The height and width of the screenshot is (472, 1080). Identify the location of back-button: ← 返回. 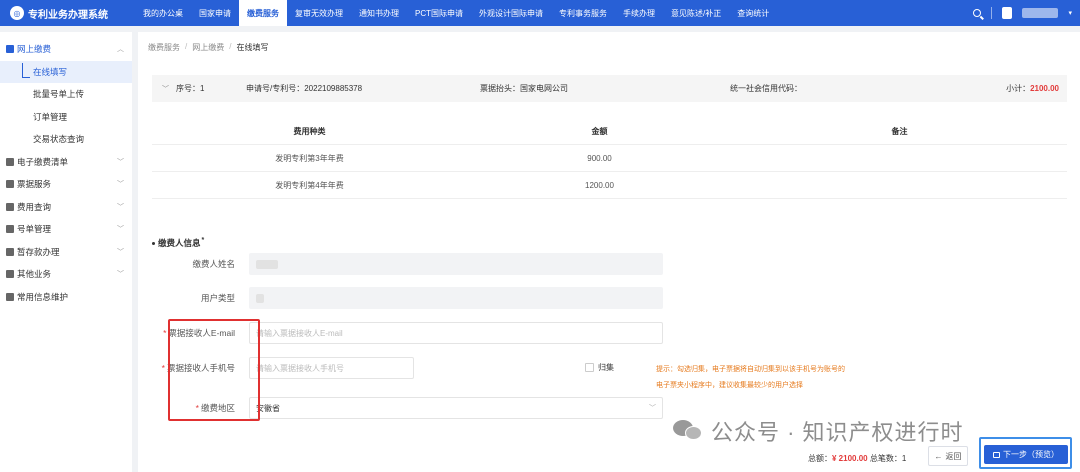
(948, 456).